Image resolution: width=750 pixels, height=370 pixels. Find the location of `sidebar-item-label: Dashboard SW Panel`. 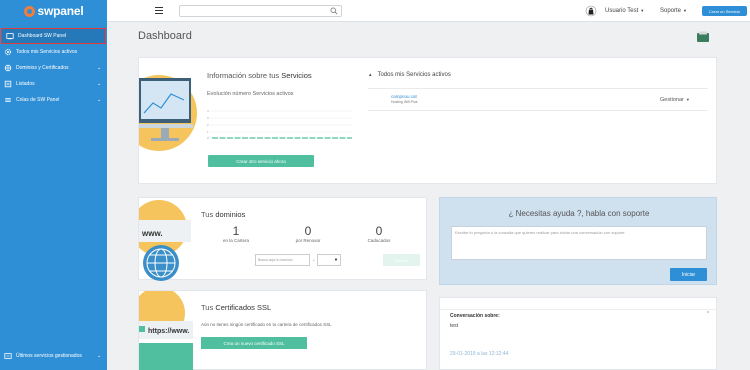

sidebar-item-label: Dashboard SW Panel is located at coordinates (42, 36).